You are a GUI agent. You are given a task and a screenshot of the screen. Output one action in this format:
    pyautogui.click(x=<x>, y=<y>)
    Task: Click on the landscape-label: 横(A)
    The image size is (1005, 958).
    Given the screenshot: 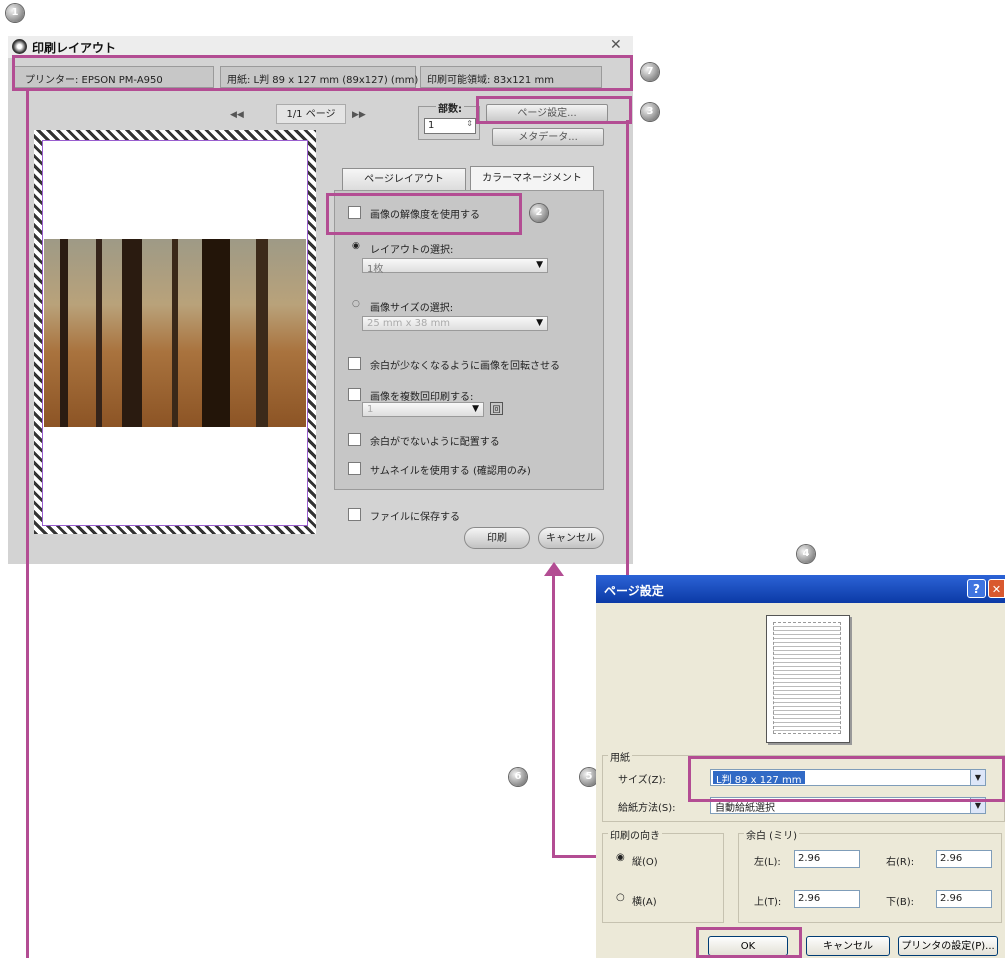 What is the action you would take?
    pyautogui.click(x=644, y=902)
    